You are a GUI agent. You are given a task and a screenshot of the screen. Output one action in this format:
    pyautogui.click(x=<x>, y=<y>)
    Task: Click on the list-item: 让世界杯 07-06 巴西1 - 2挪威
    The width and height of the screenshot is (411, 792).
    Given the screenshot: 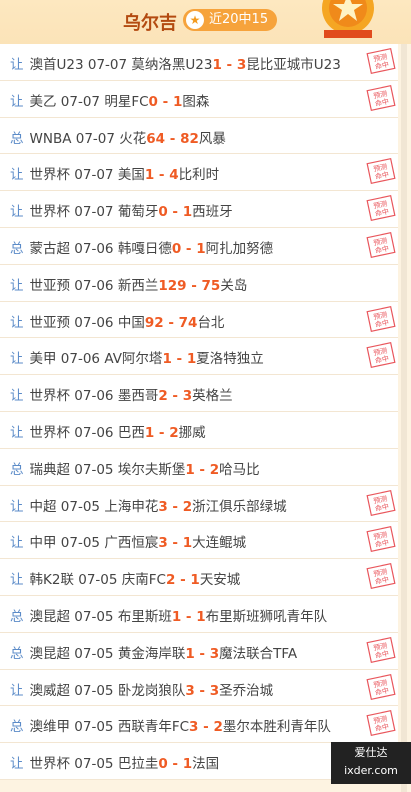 What is the action you would take?
    pyautogui.click(x=199, y=430)
    